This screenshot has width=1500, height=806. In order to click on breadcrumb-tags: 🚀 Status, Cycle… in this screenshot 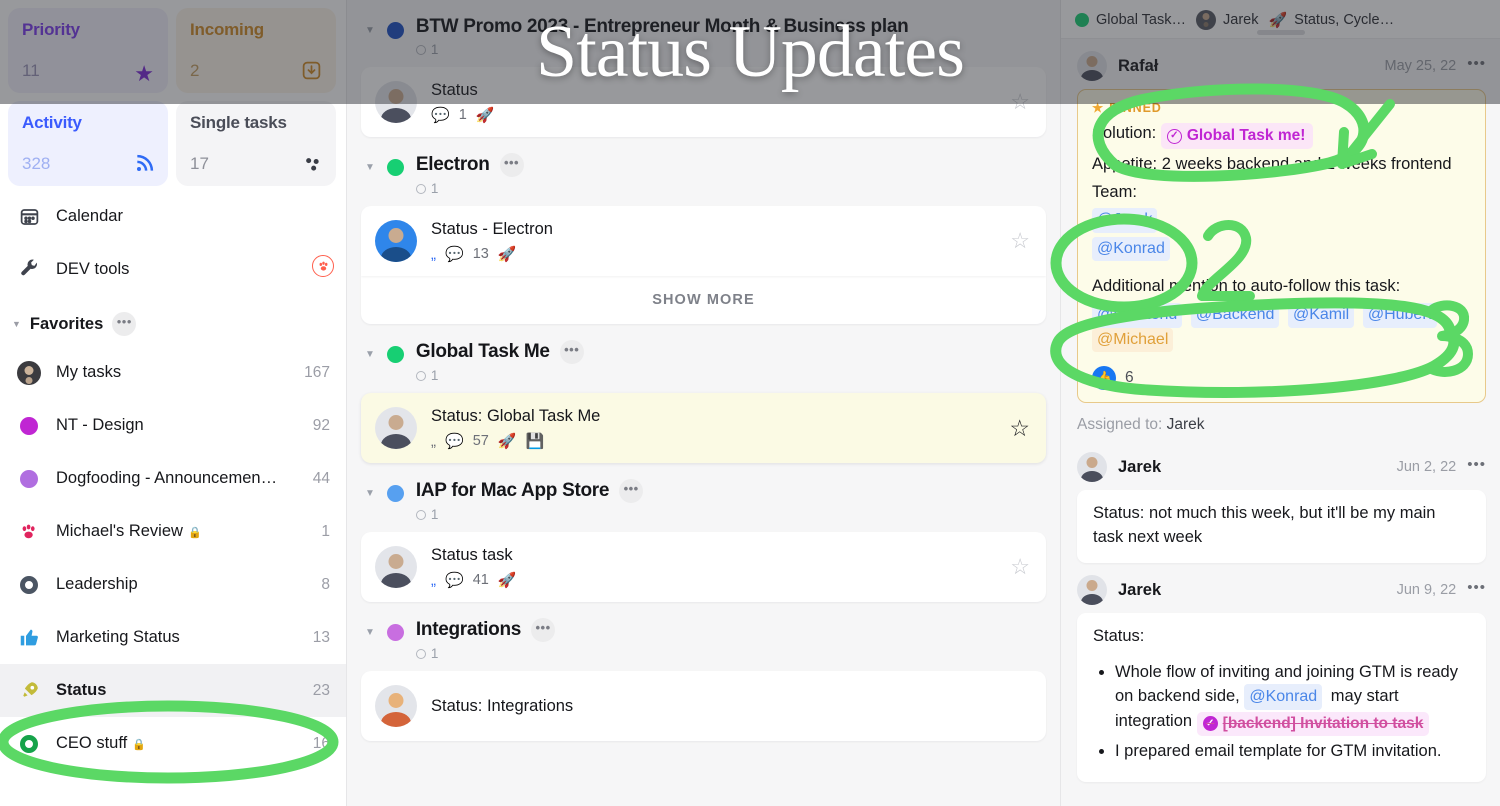, I will do `click(1331, 20)`.